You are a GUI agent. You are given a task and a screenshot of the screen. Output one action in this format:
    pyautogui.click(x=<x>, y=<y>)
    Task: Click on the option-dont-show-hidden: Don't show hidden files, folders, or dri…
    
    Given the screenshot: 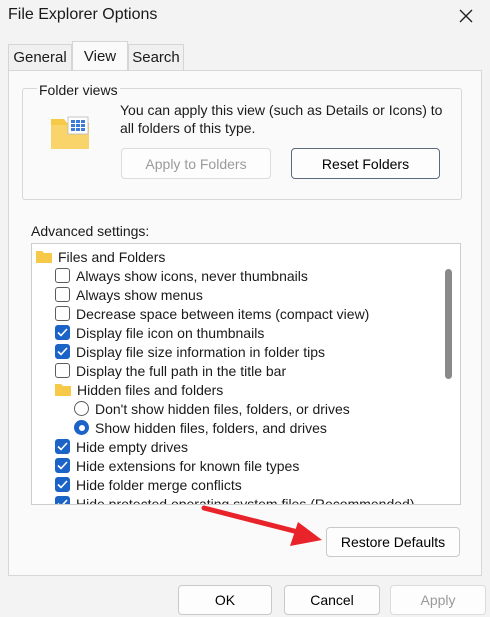 What is the action you would take?
    pyautogui.click(x=212, y=408)
    